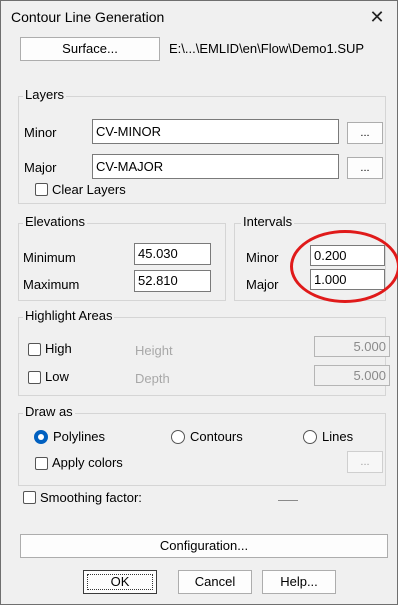  What do you see at coordinates (215, 166) in the screenshot?
I see `layers-major-input: CV-MAJOR` at bounding box center [215, 166].